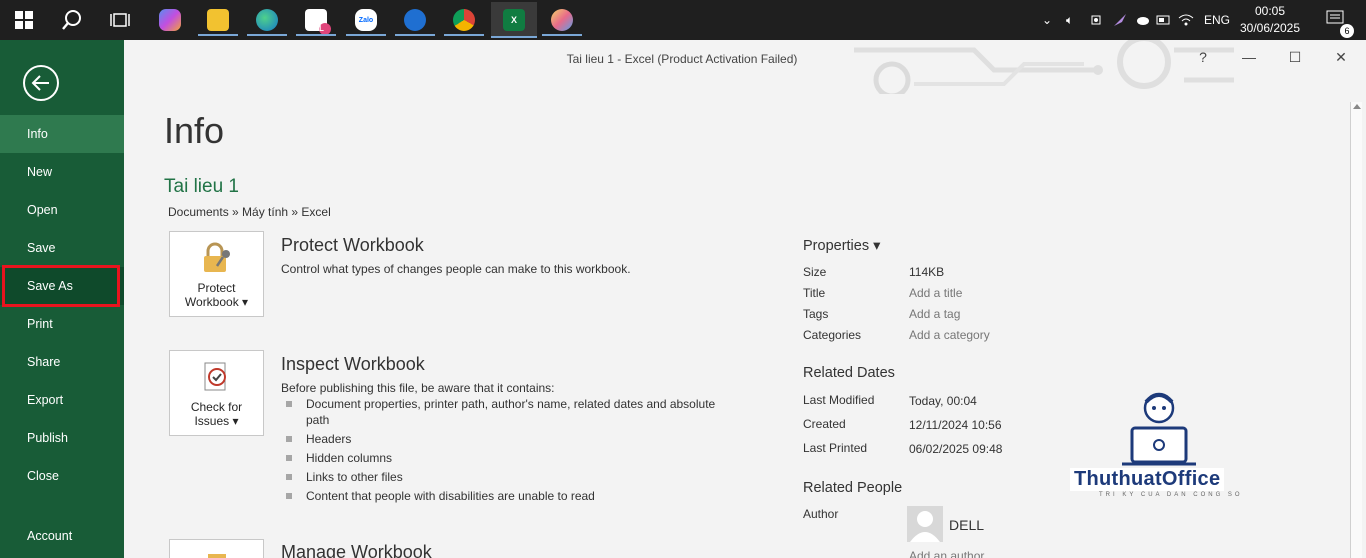  I want to click on search-button, so click(72, 20).